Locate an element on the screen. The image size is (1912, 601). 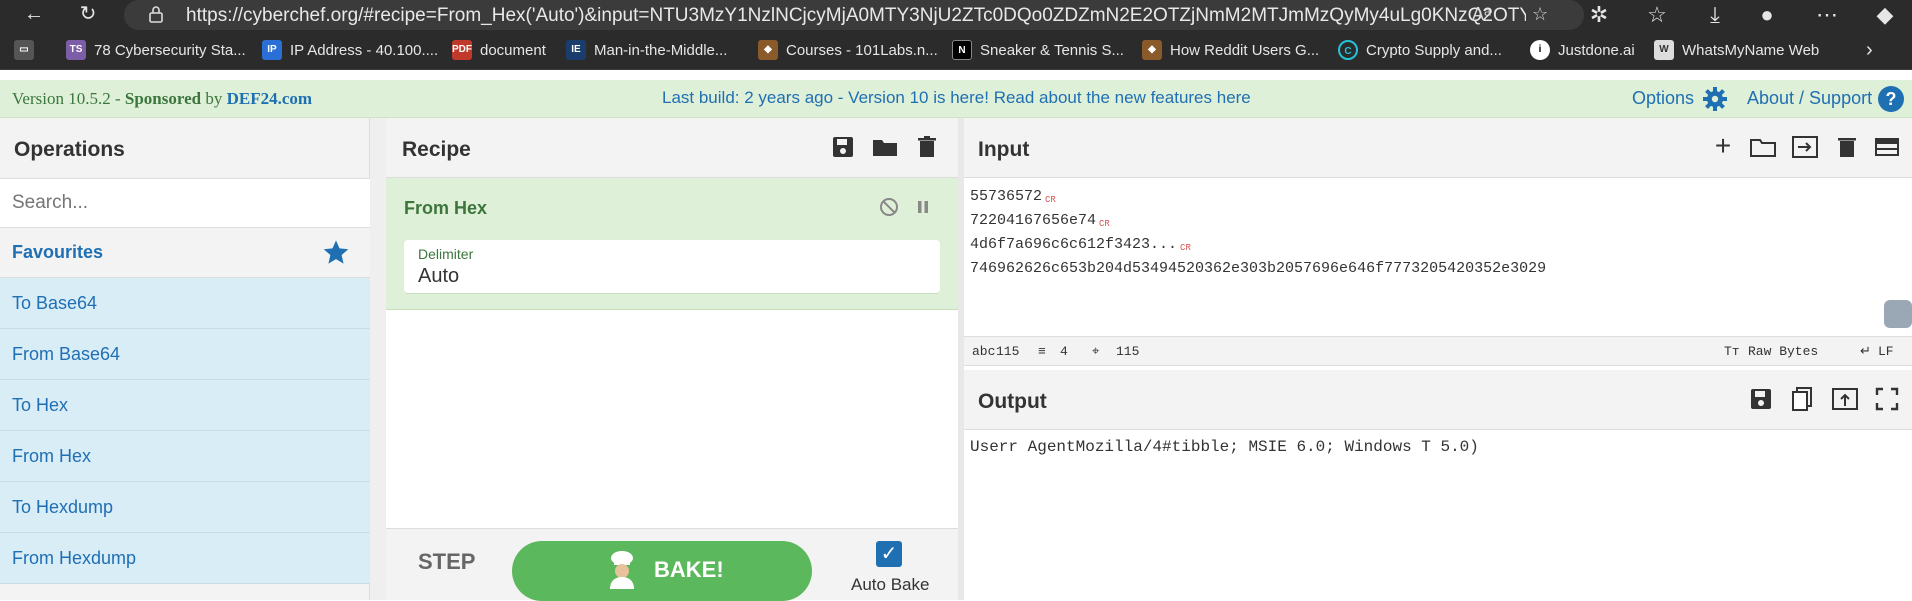
cursor-position: 115 is located at coordinates (1128, 351).